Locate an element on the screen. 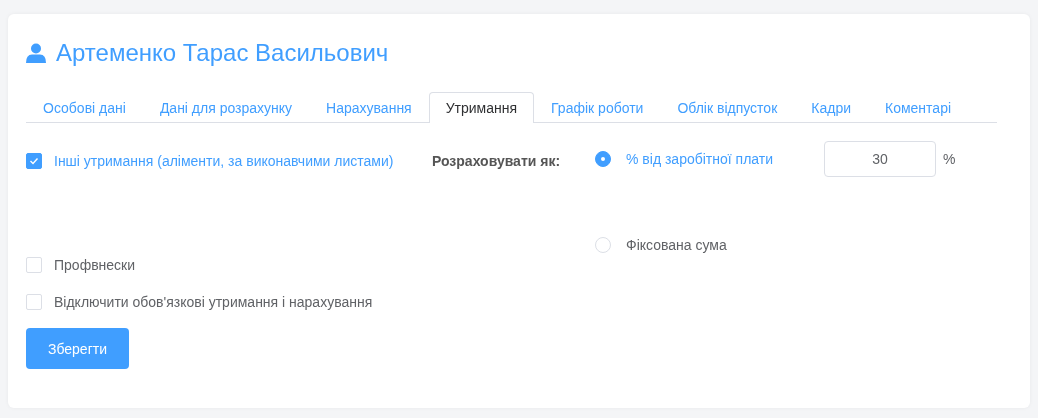 This screenshot has height=418, width=1038. tab: Особові дані is located at coordinates (84, 107).